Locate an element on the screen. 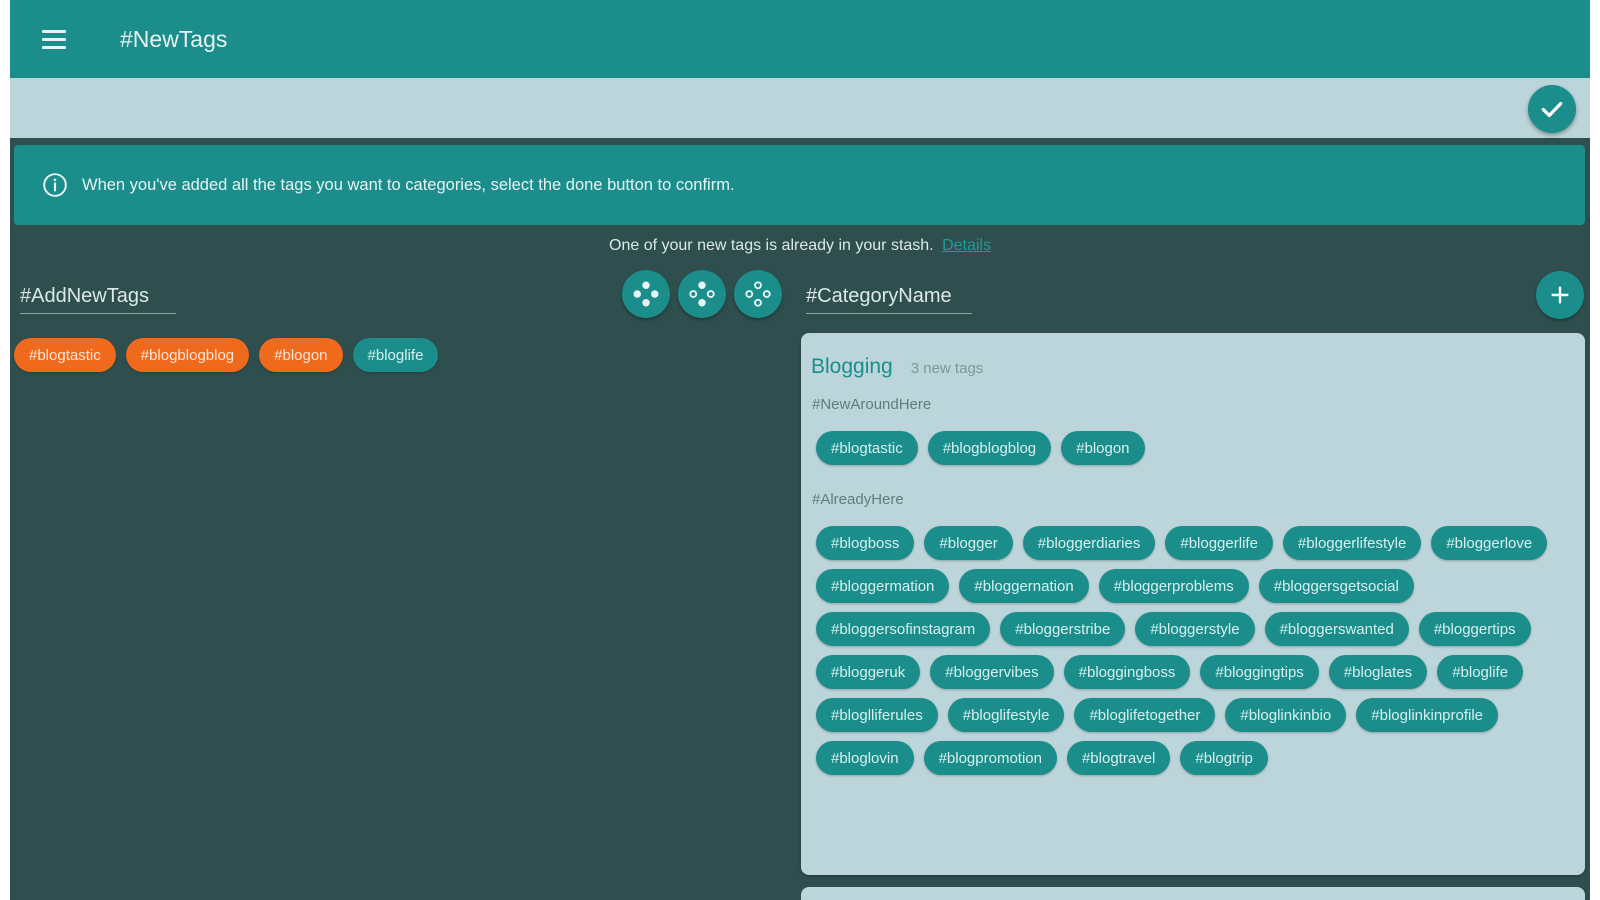  move-outline-icon is located at coordinates (758, 294).